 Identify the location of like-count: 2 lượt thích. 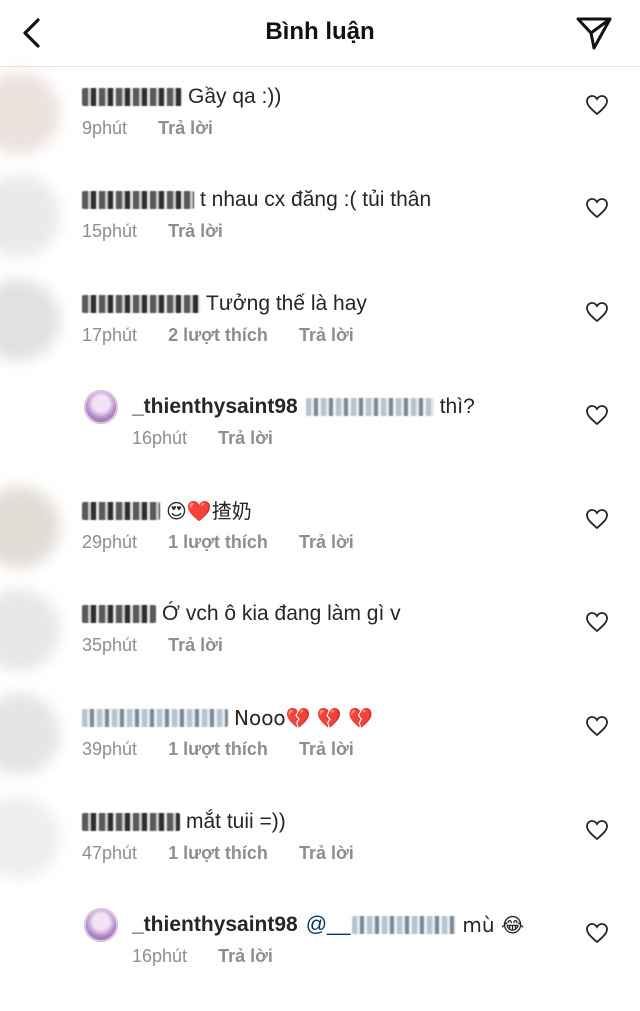
(218, 335).